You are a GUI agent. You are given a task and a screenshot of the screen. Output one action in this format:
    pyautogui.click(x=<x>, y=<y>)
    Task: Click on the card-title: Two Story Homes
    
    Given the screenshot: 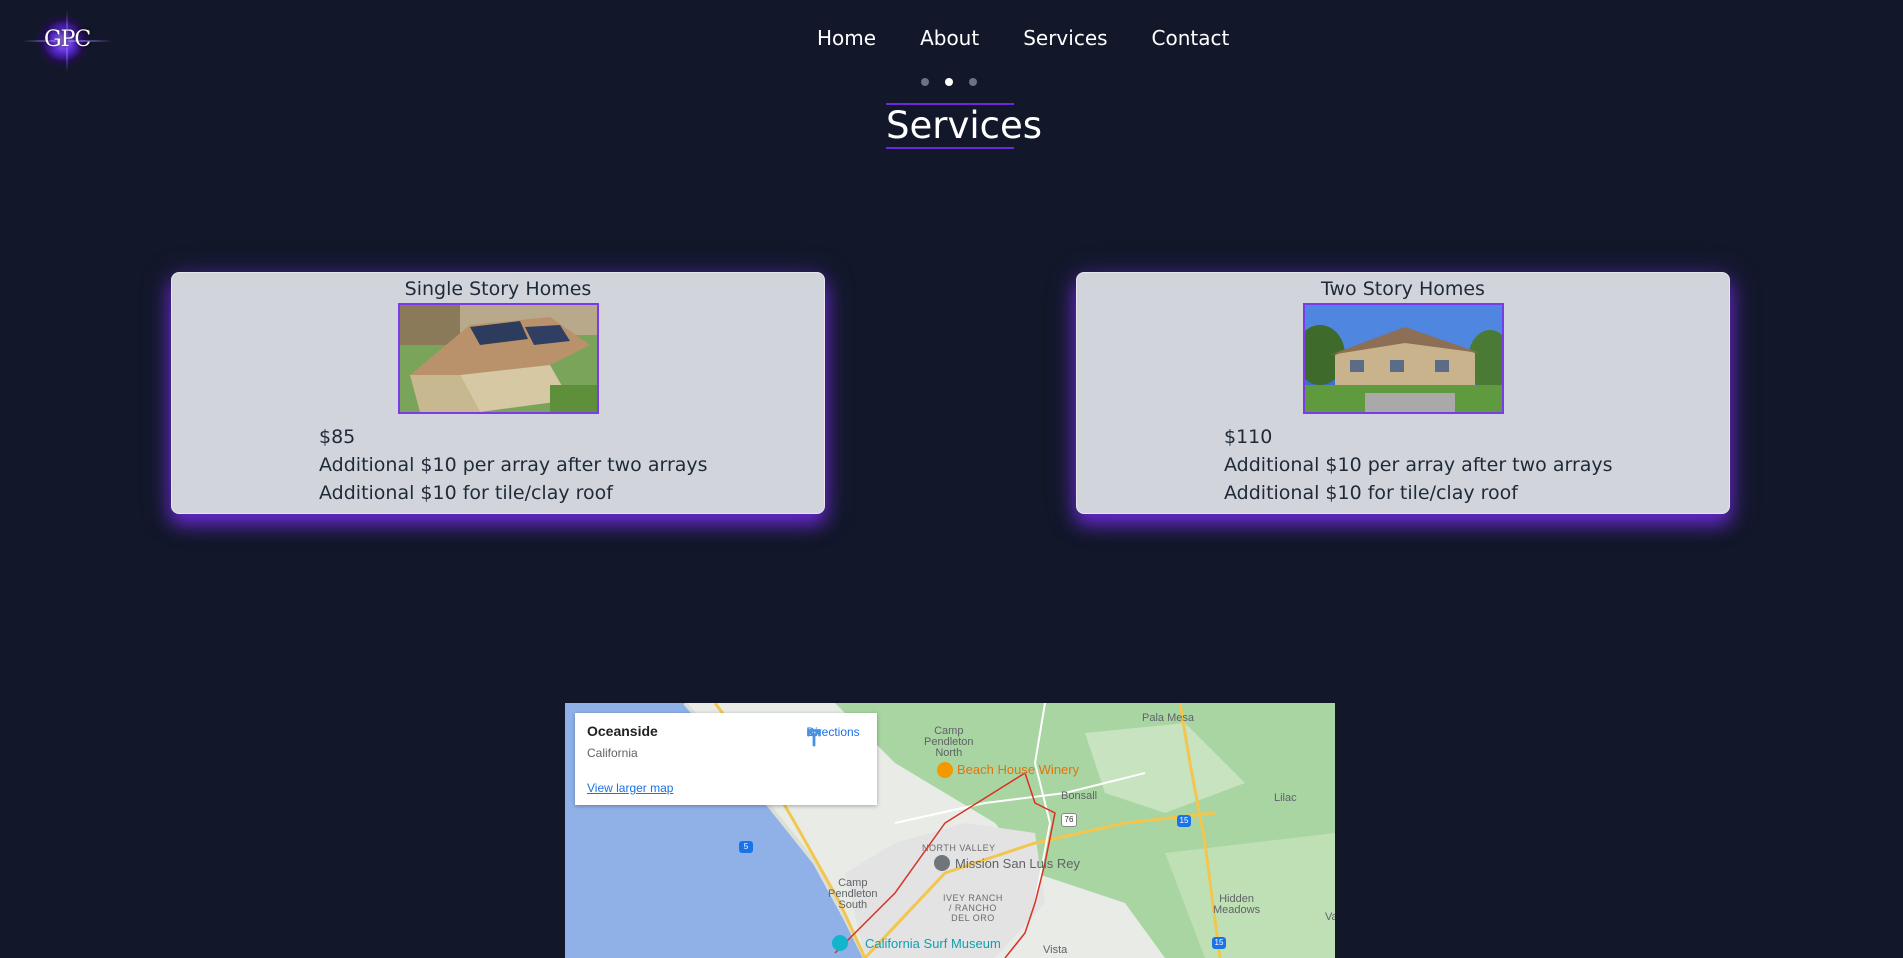 What is the action you would take?
    pyautogui.click(x=1403, y=289)
    